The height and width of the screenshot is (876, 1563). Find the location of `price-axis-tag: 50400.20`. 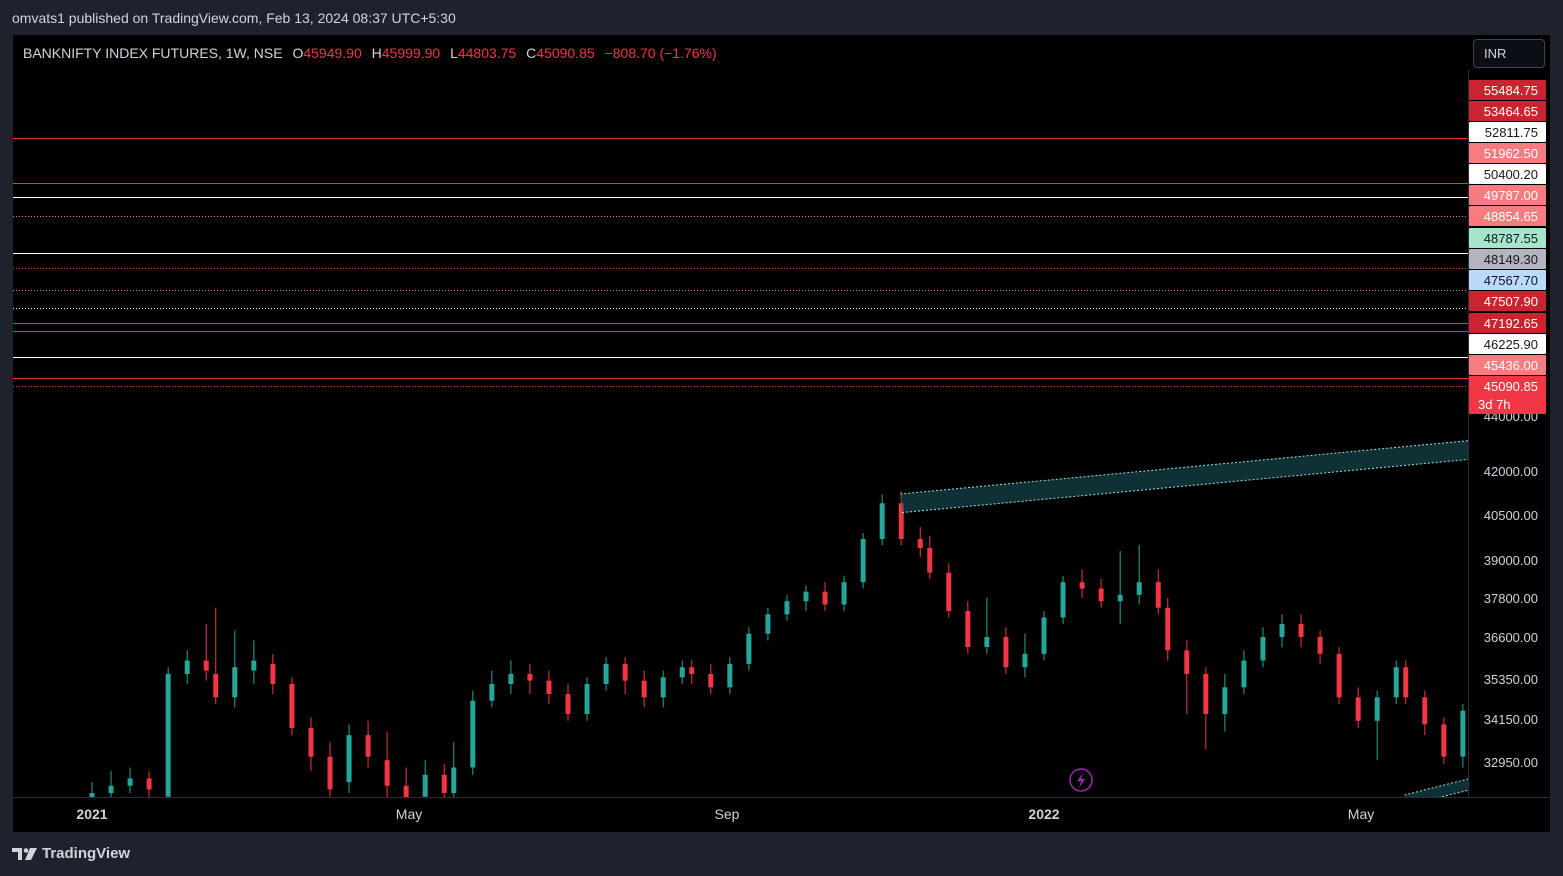

price-axis-tag: 50400.20 is located at coordinates (1507, 174).